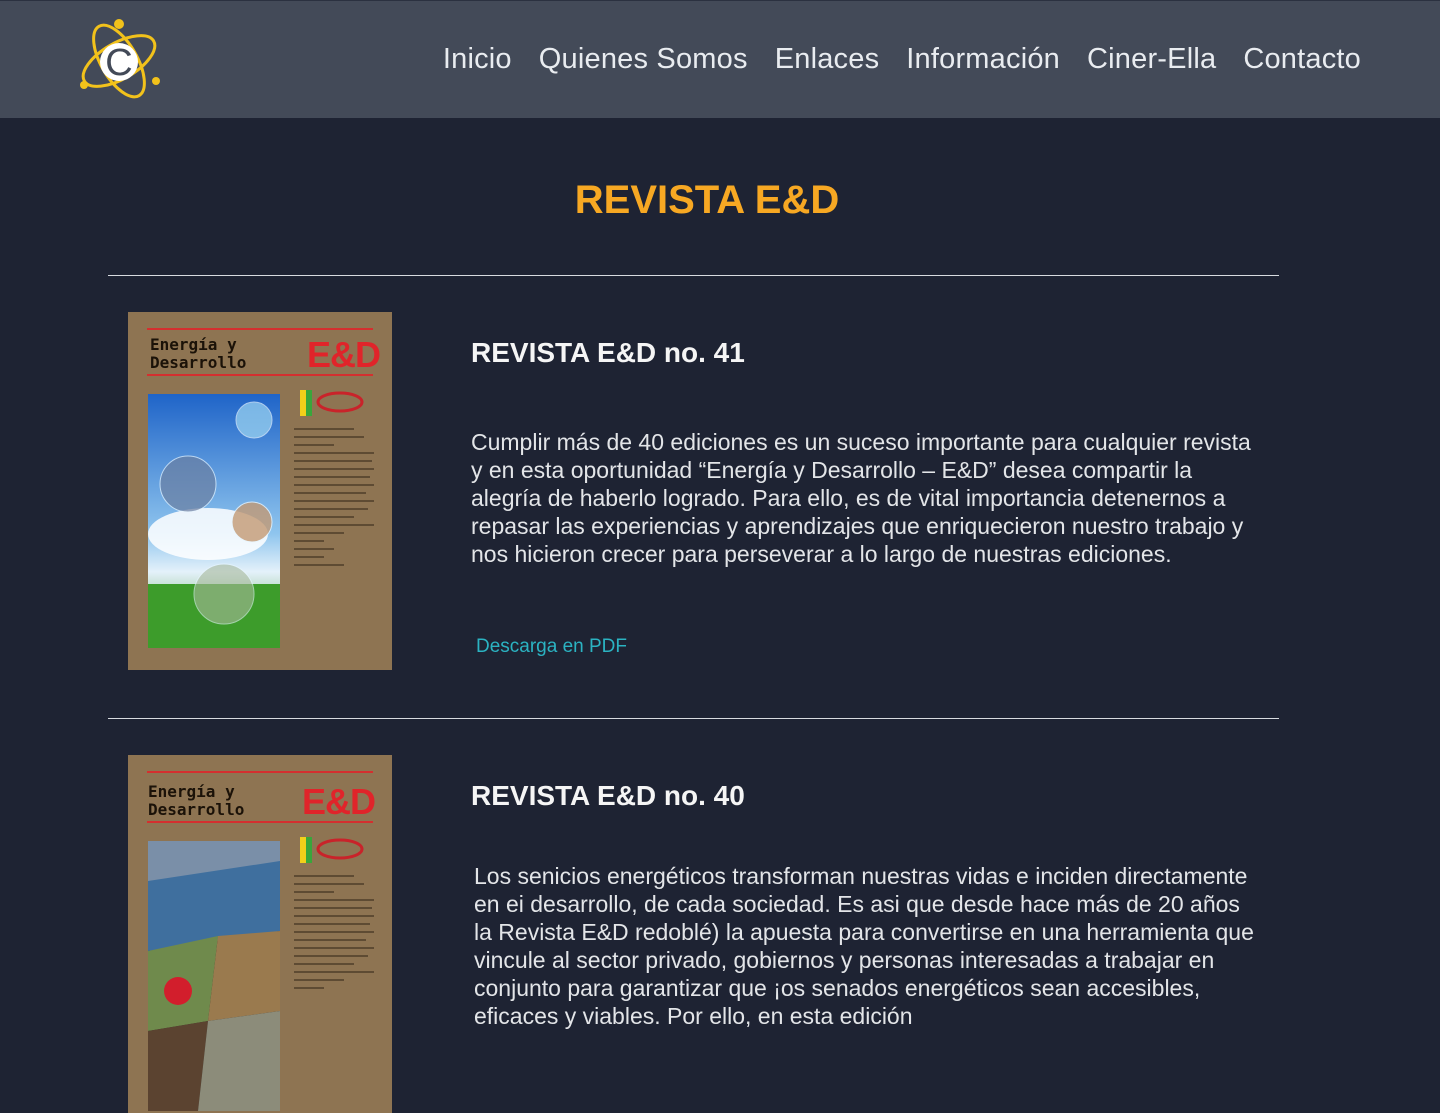 This screenshot has height=1113, width=1440. I want to click on download-pdf-link: Descarga en PDF, so click(551, 647).